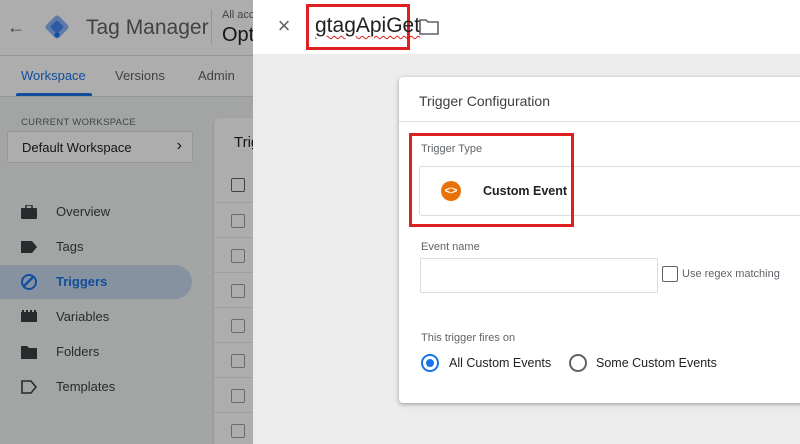 Image resolution: width=800 pixels, height=444 pixels. Describe the element at coordinates (670, 274) in the screenshot. I see `regex-checkbox` at that location.